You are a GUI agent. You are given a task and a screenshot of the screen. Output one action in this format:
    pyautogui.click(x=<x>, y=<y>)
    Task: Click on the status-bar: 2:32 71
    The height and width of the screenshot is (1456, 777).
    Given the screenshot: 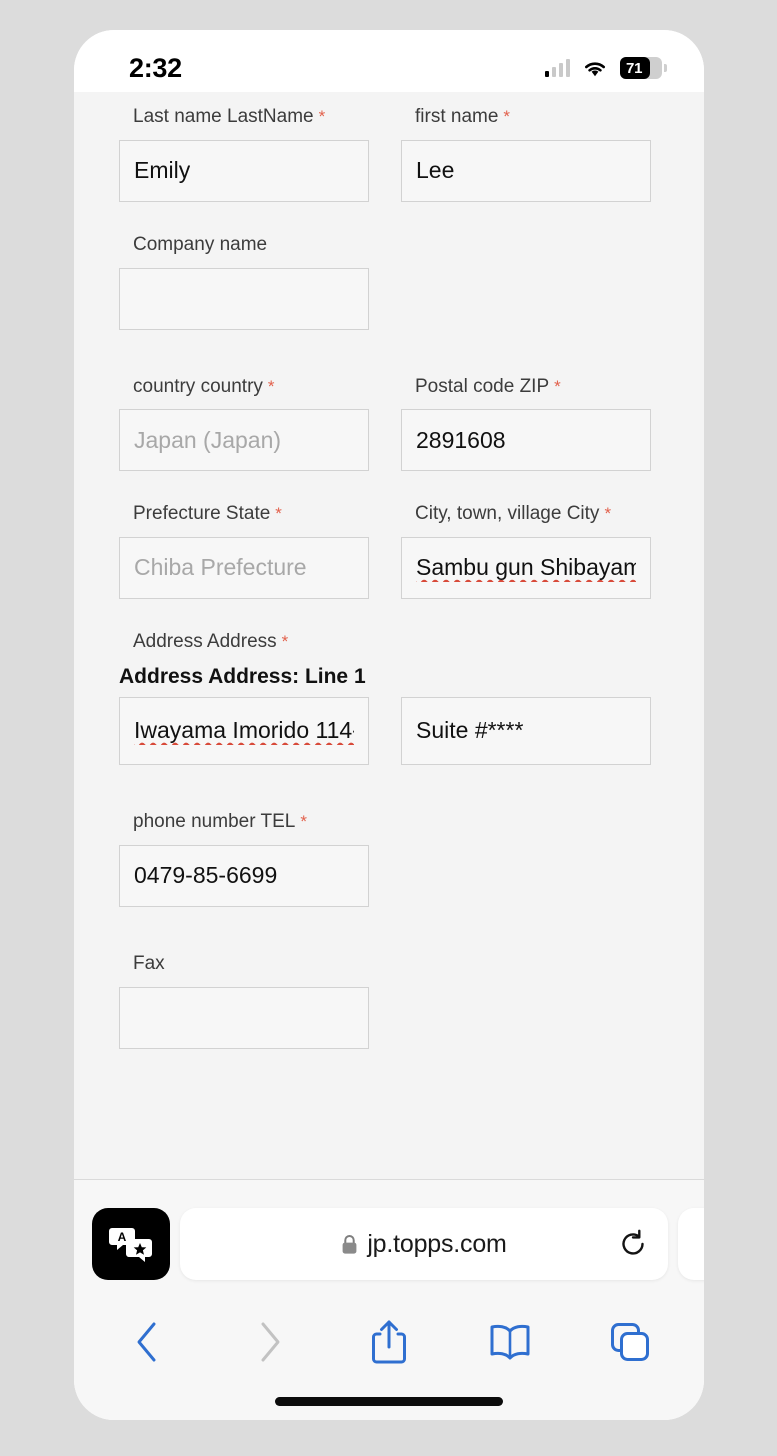 What is the action you would take?
    pyautogui.click(x=389, y=61)
    